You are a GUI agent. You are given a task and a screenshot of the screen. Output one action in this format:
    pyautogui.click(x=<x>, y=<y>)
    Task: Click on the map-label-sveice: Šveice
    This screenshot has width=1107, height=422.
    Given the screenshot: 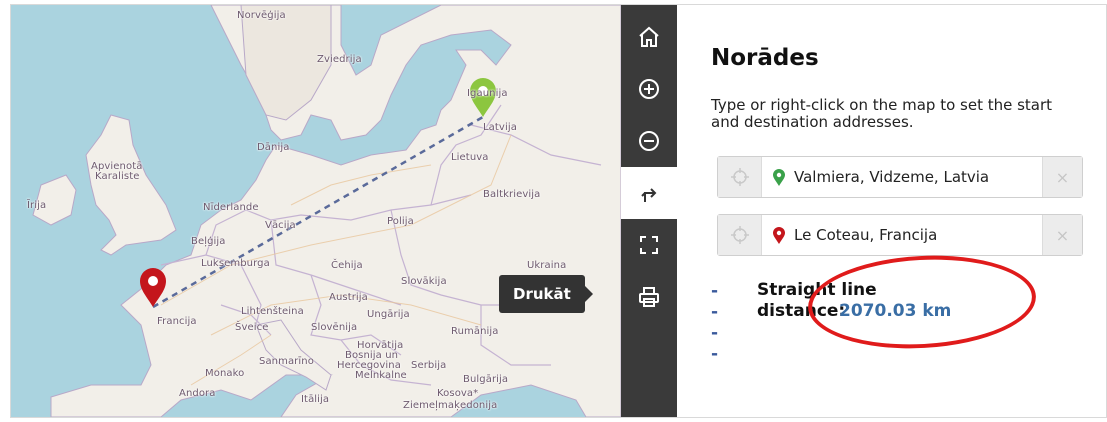 What is the action you would take?
    pyautogui.click(x=252, y=327)
    